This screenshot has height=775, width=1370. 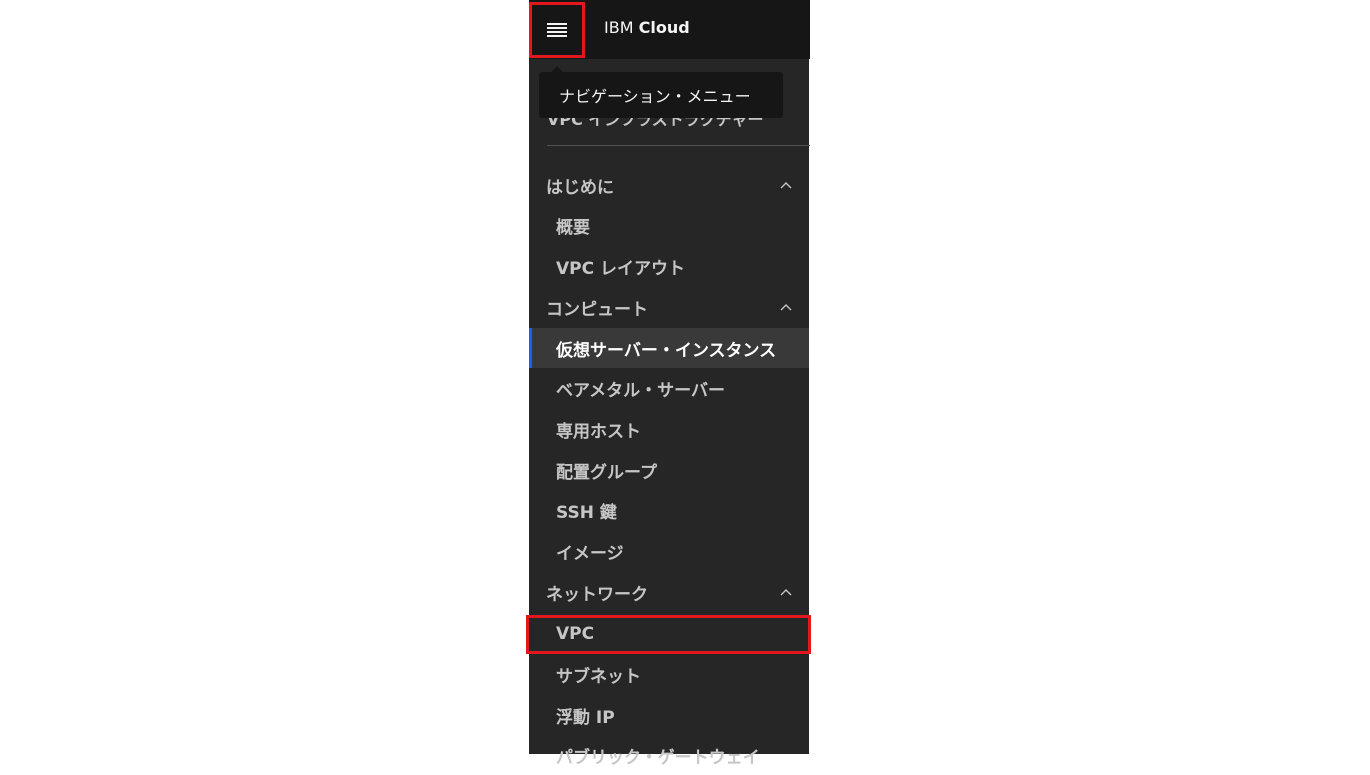 I want to click on sidebar-item-ssh-keys: SSH 鍵, so click(x=669, y=510).